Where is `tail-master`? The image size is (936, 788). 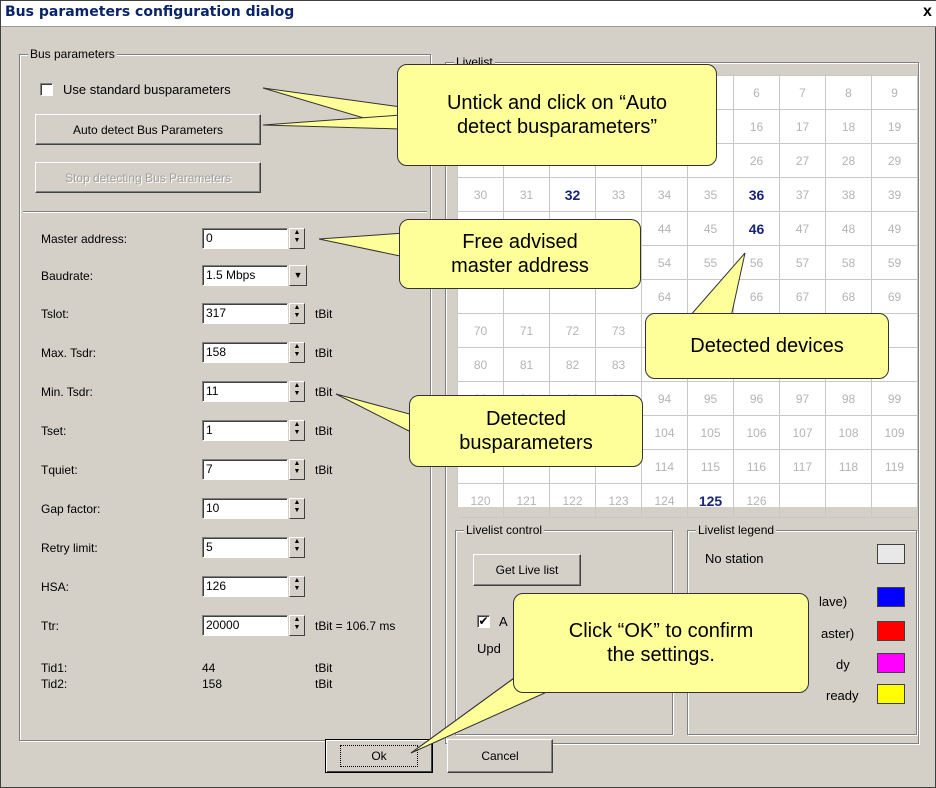
tail-master is located at coordinates (362, 245).